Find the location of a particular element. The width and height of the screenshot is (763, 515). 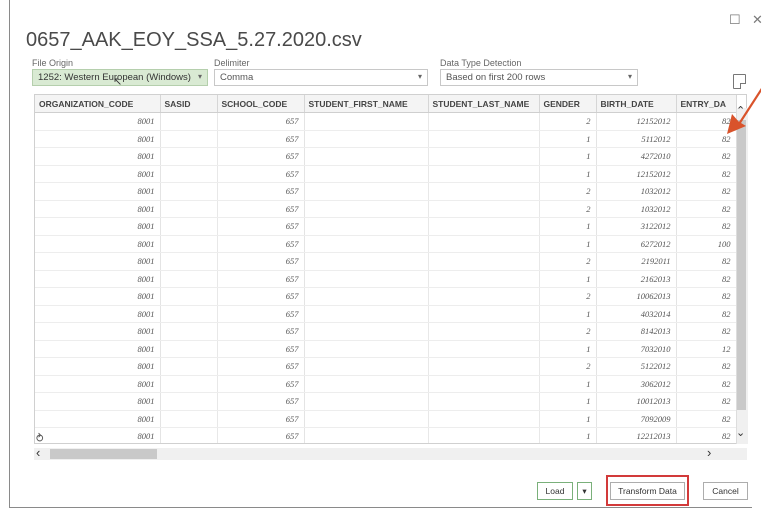

delimiter-label: Delimiter is located at coordinates (232, 63).